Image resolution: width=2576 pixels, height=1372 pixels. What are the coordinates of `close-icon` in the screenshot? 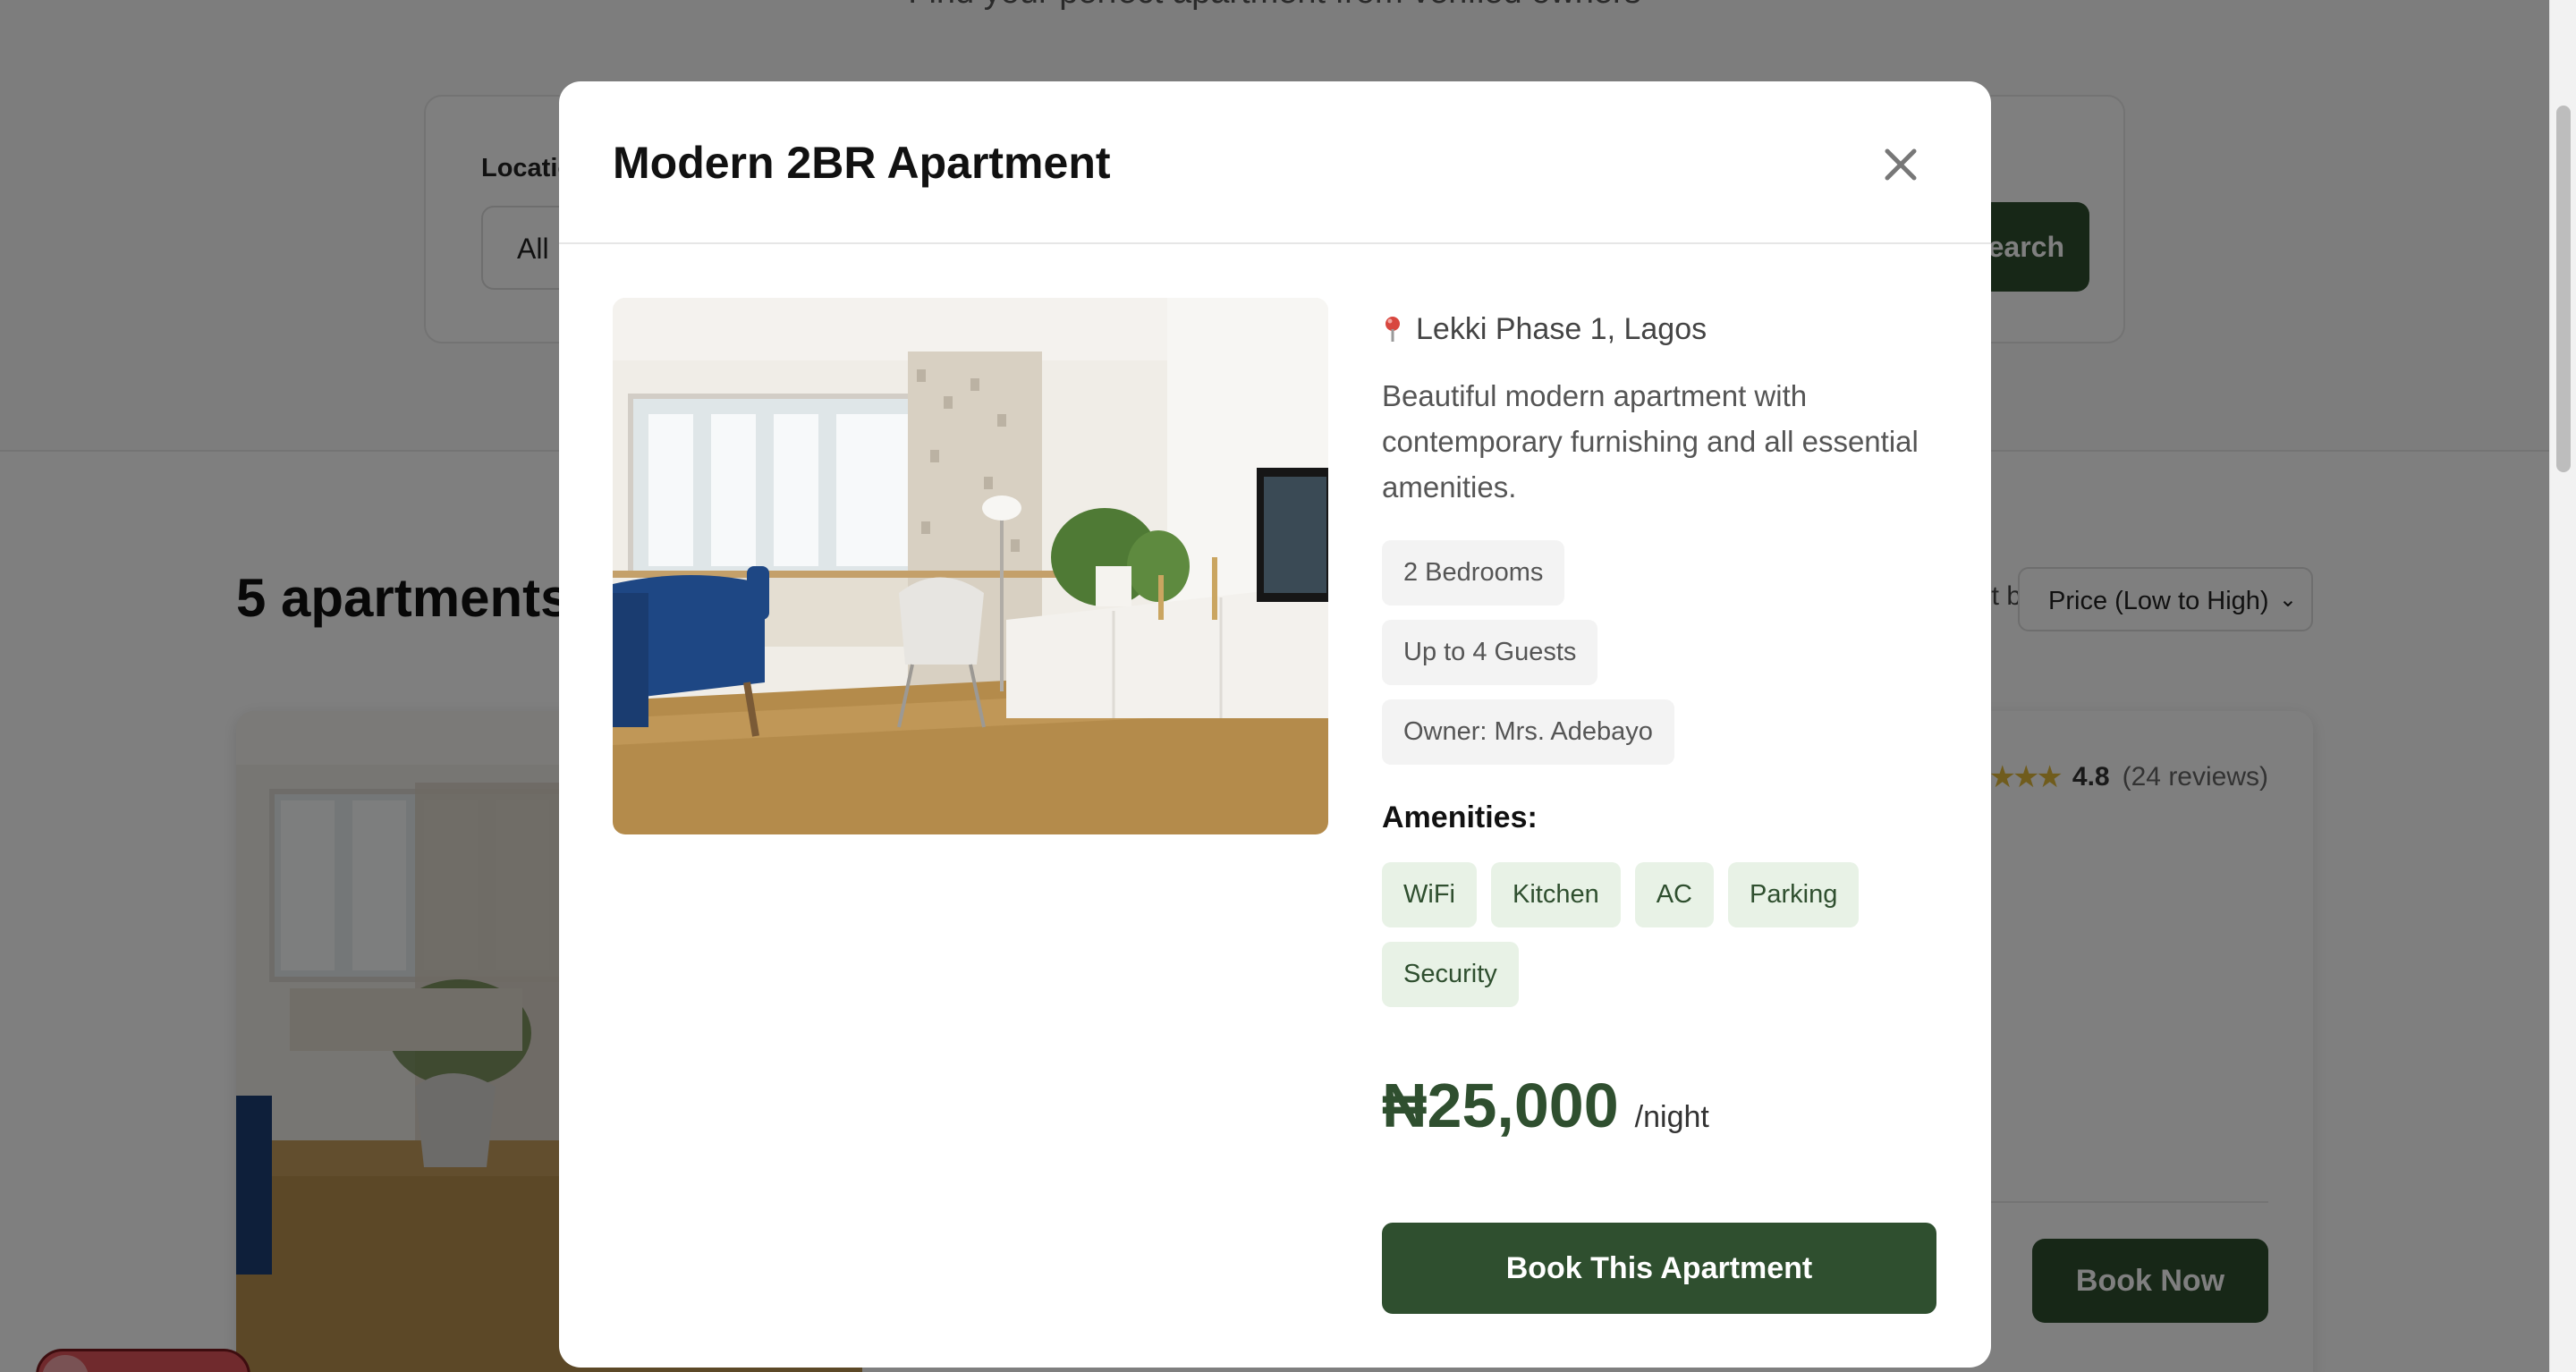 It's located at (1900, 164).